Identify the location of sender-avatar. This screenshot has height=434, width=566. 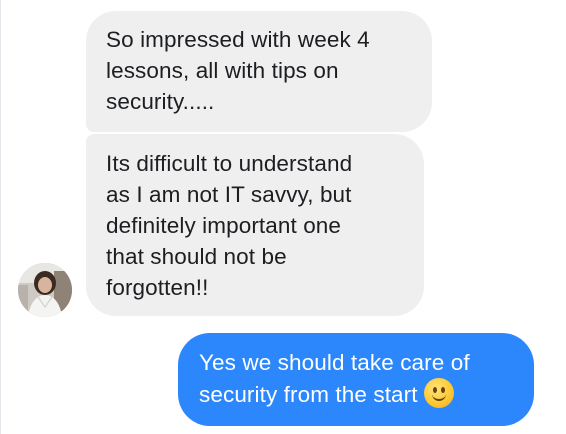
(45, 290).